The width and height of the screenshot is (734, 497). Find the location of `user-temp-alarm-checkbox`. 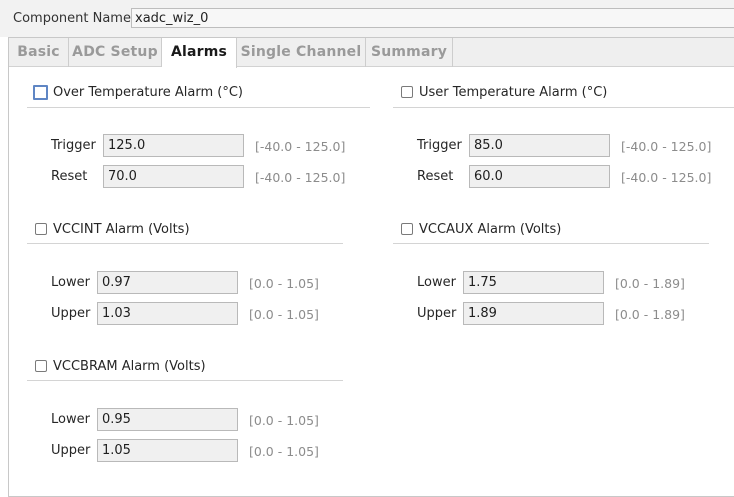

user-temp-alarm-checkbox is located at coordinates (407, 92).